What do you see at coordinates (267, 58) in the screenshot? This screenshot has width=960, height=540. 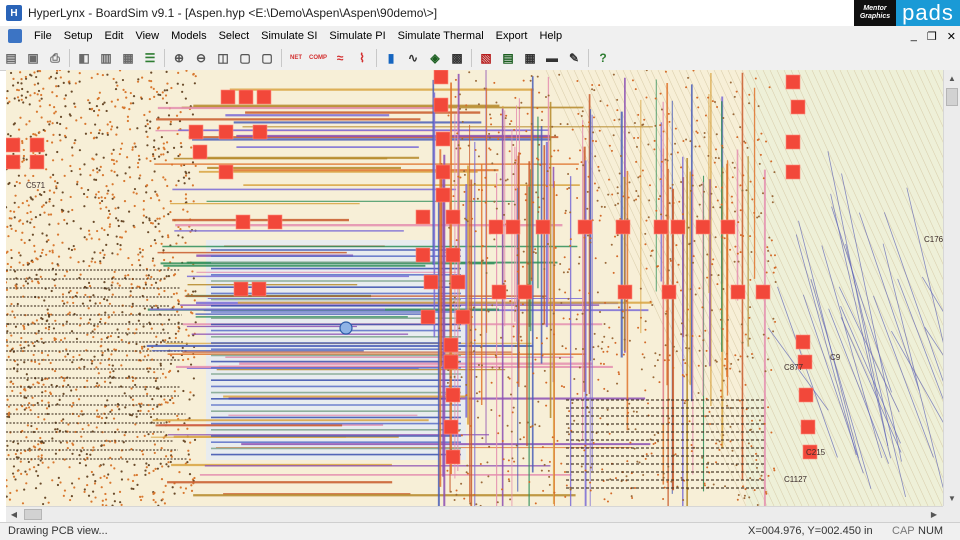 I see `find-icon: ▢` at bounding box center [267, 58].